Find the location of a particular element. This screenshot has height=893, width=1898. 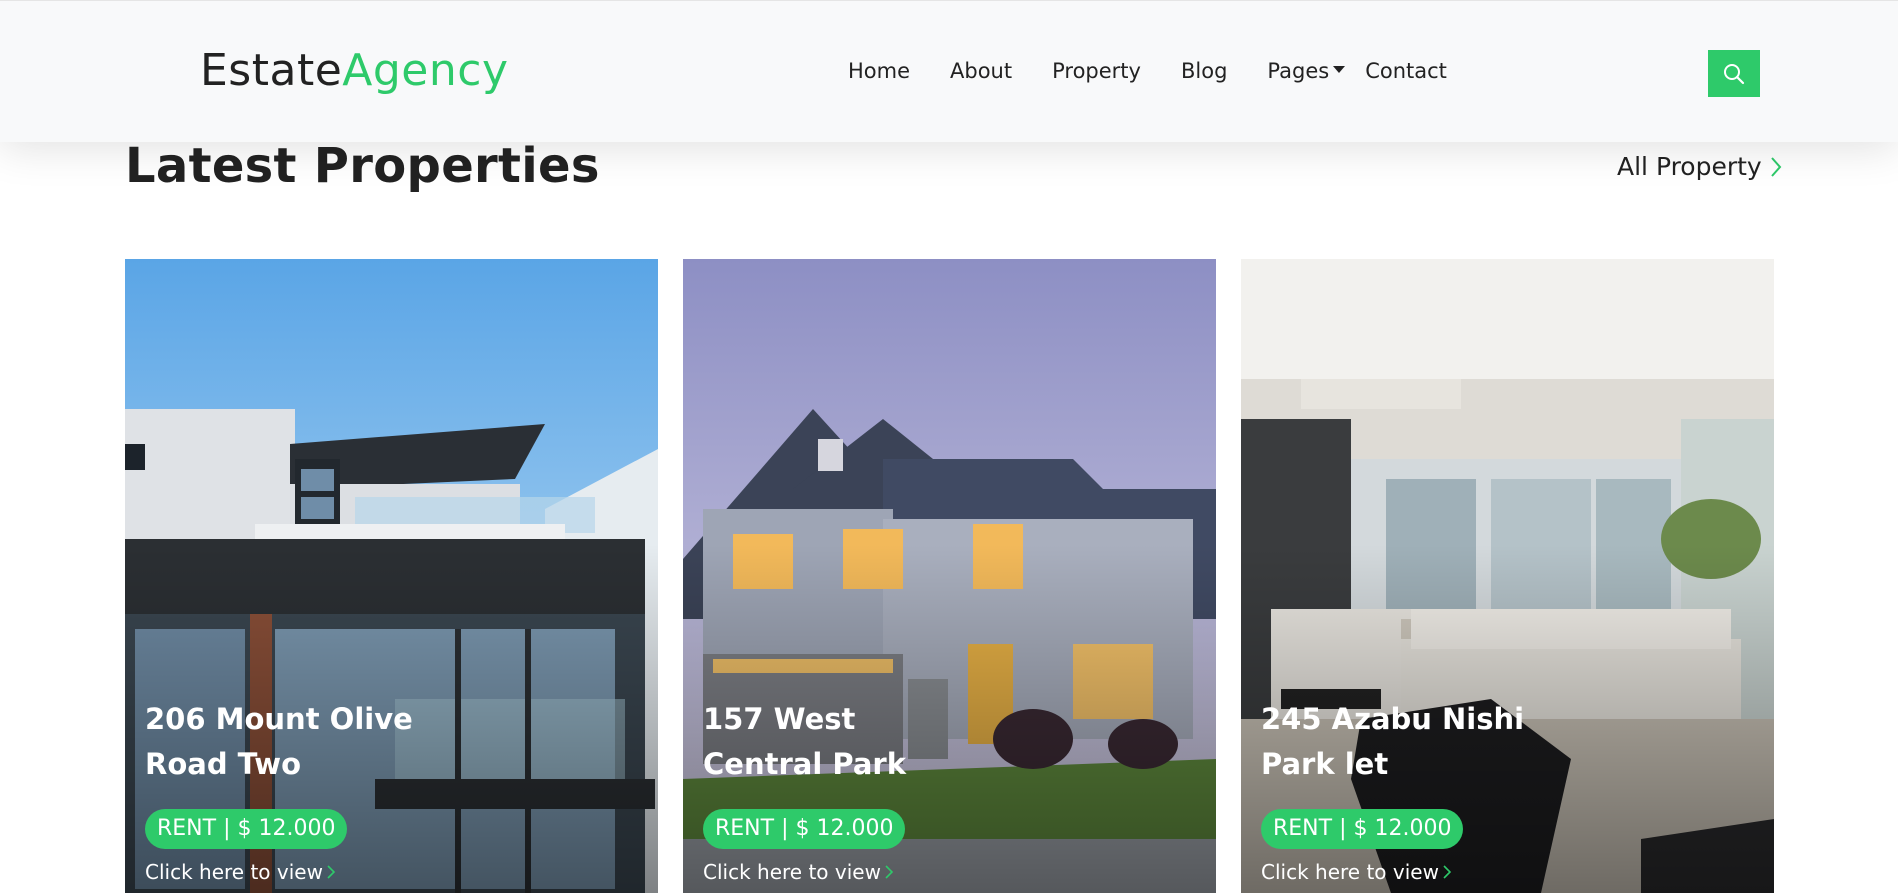

section-title: Latest Properties is located at coordinates (362, 166).